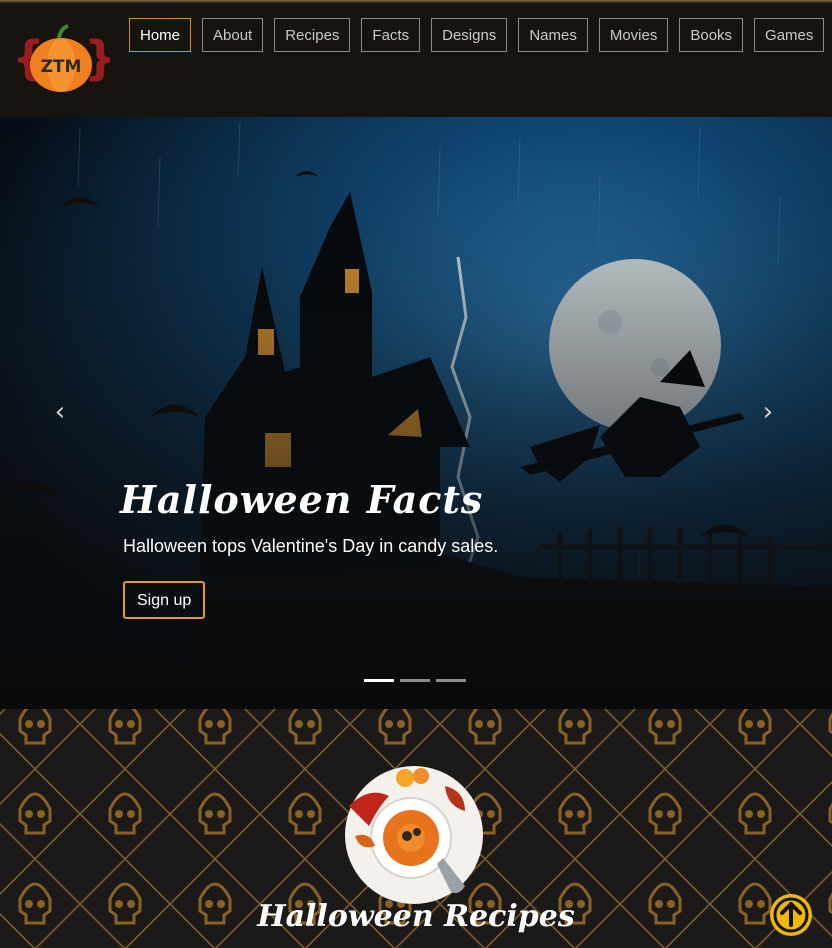  Describe the element at coordinates (60, 412) in the screenshot. I see `carousel-prev-icon: ‹` at that location.